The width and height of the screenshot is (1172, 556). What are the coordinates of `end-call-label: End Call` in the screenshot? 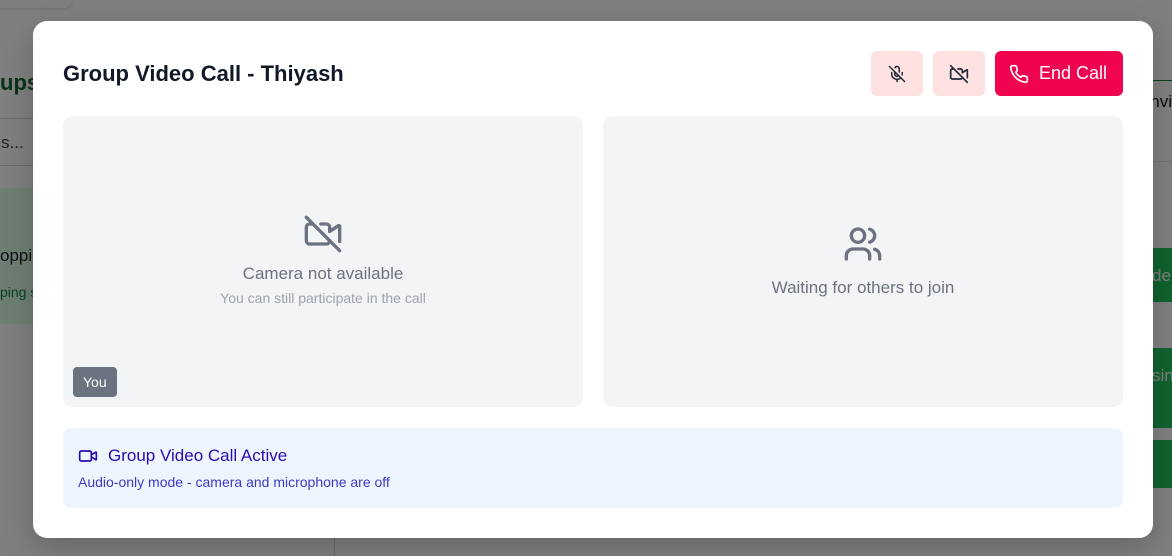 It's located at (1072, 73).